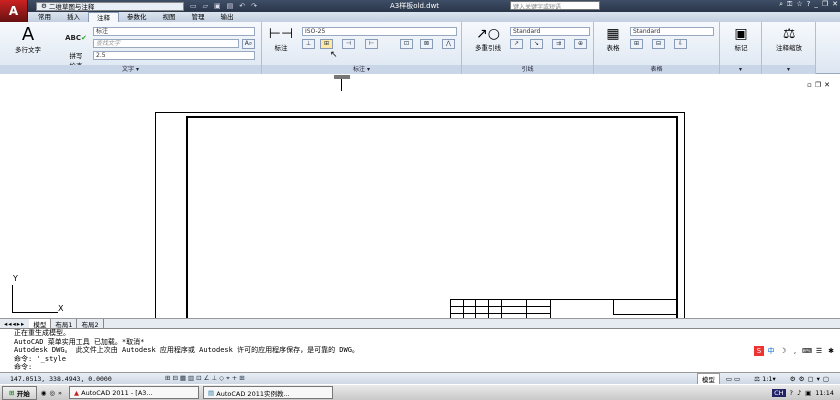 The height and width of the screenshot is (400, 840). I want to click on print-icon: ▤, so click(230, 6).